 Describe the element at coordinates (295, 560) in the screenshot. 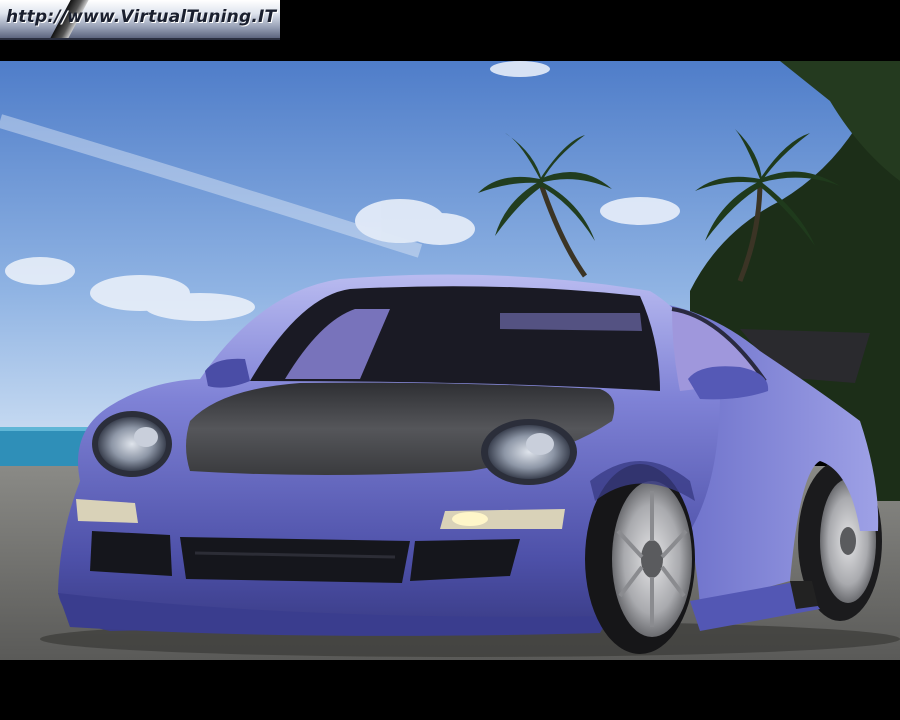

I see `center-grille` at that location.